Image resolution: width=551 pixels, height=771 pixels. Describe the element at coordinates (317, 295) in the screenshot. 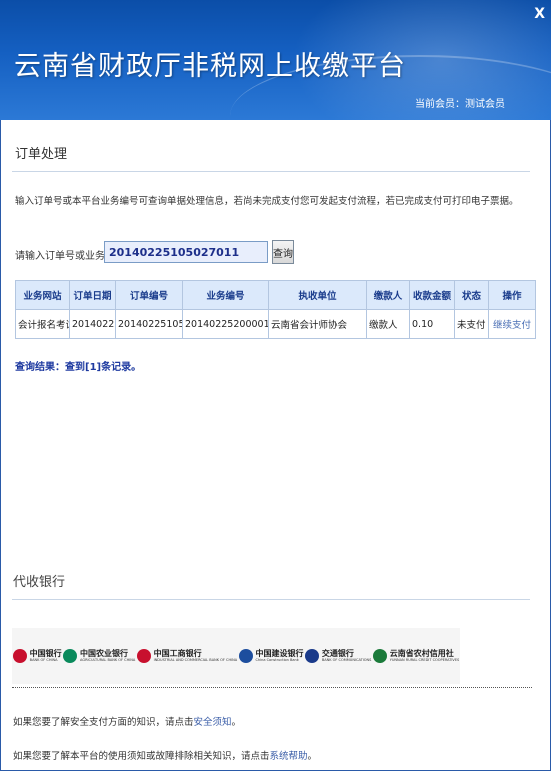

I see `col-header-unit: 执收单位` at that location.